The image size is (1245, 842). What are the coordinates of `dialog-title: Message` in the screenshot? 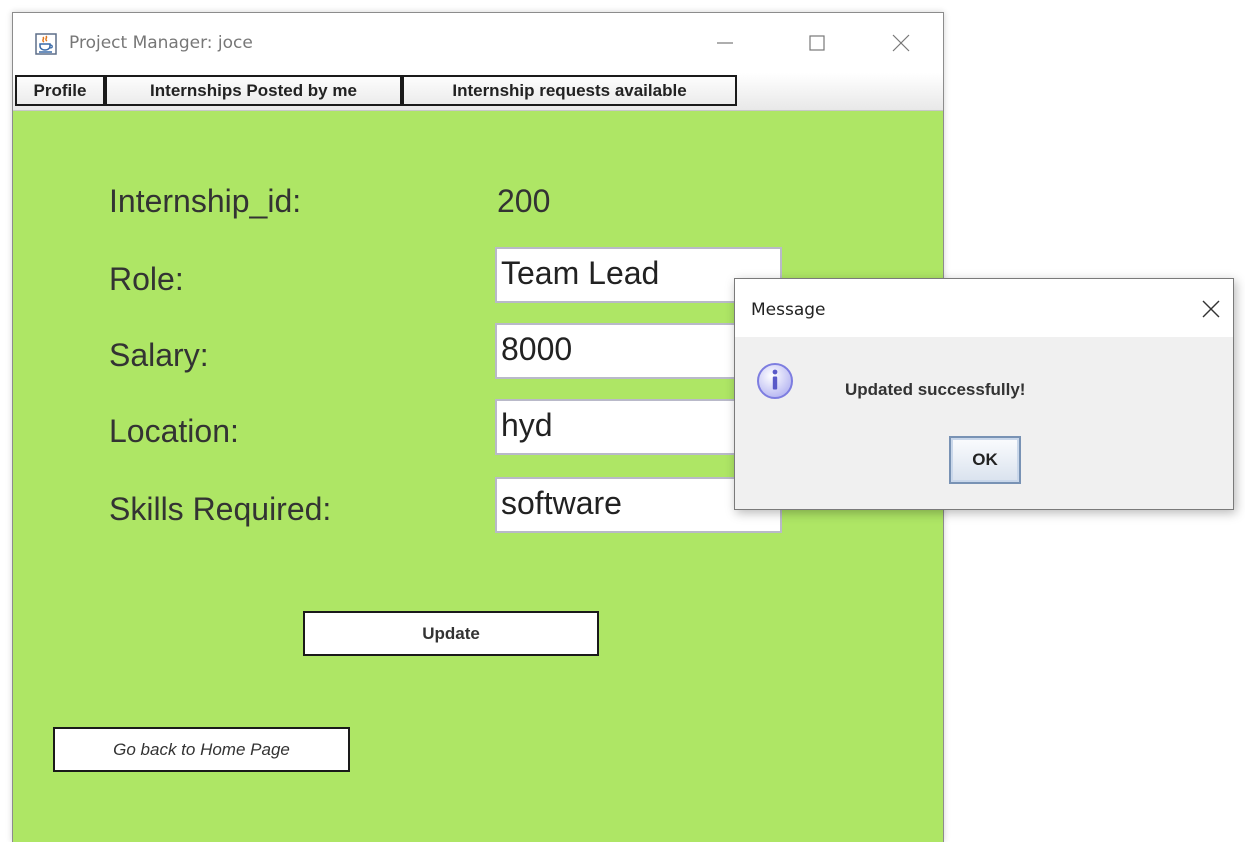 It's located at (788, 310).